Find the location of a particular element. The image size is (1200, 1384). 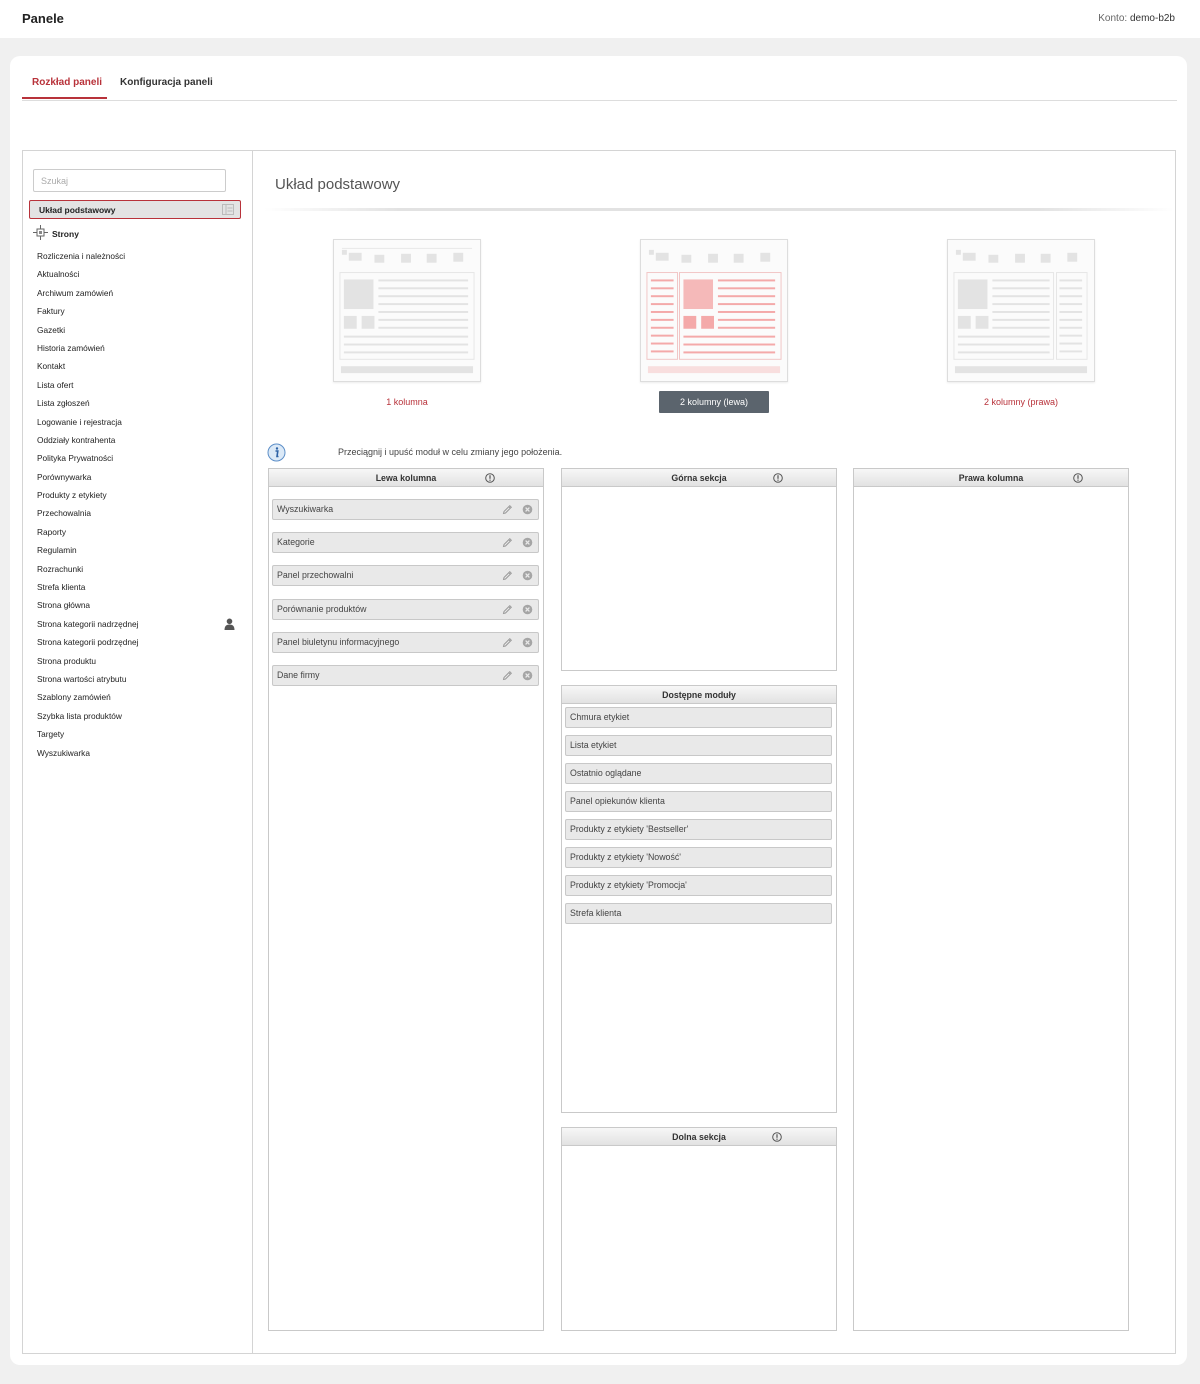

sidebar-item-historia-zamowien: Historia zamówień is located at coordinates (137, 348).